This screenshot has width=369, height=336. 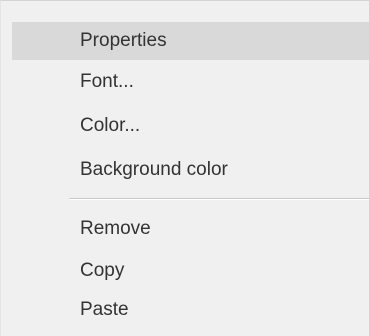 What do you see at coordinates (104, 309) in the screenshot?
I see `menu-item-label: Paste` at bounding box center [104, 309].